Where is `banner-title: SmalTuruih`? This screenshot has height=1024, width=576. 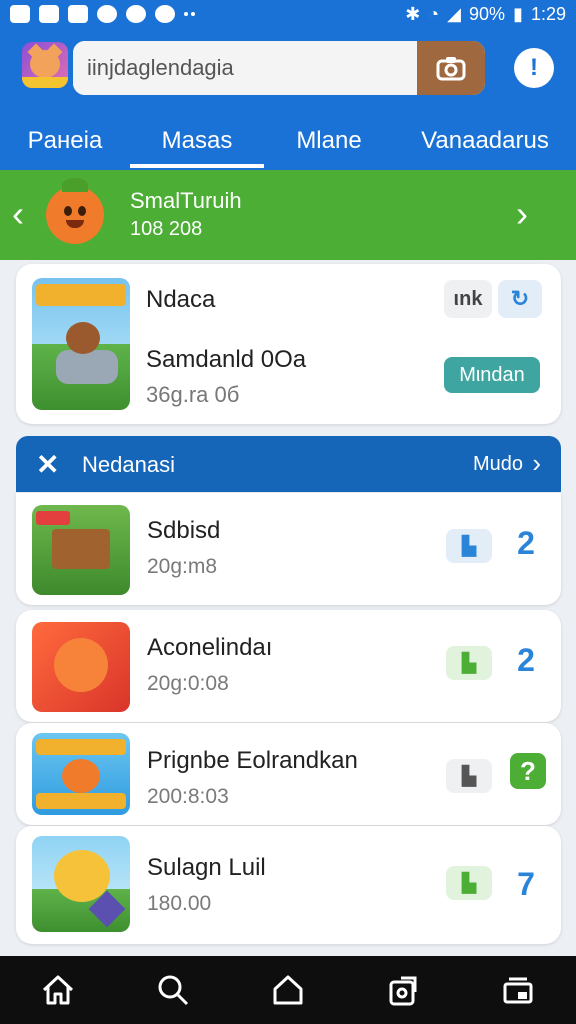
banner-title: SmalTuruih is located at coordinates (186, 200).